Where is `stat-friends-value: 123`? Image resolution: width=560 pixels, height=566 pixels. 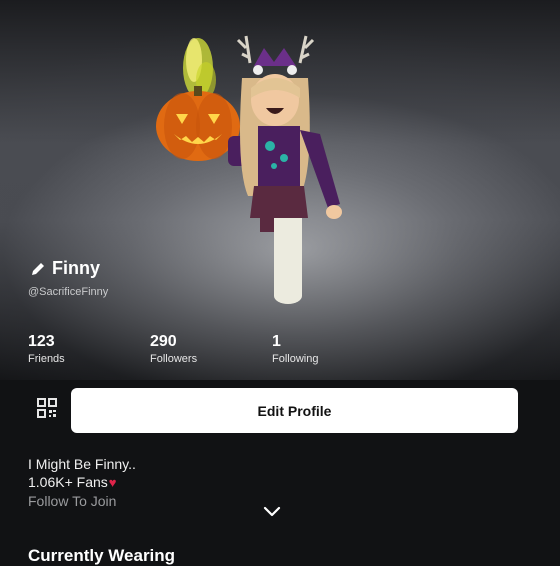
stat-friends-value: 123 is located at coordinates (41, 341).